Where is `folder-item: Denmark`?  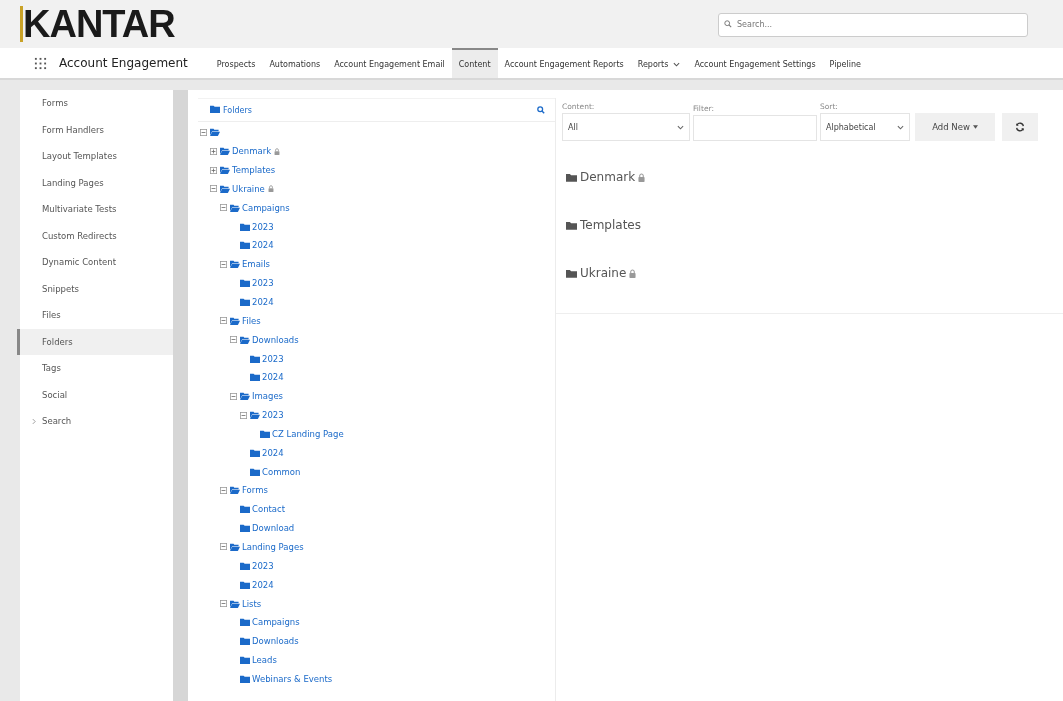
folder-item: Denmark is located at coordinates (601, 177).